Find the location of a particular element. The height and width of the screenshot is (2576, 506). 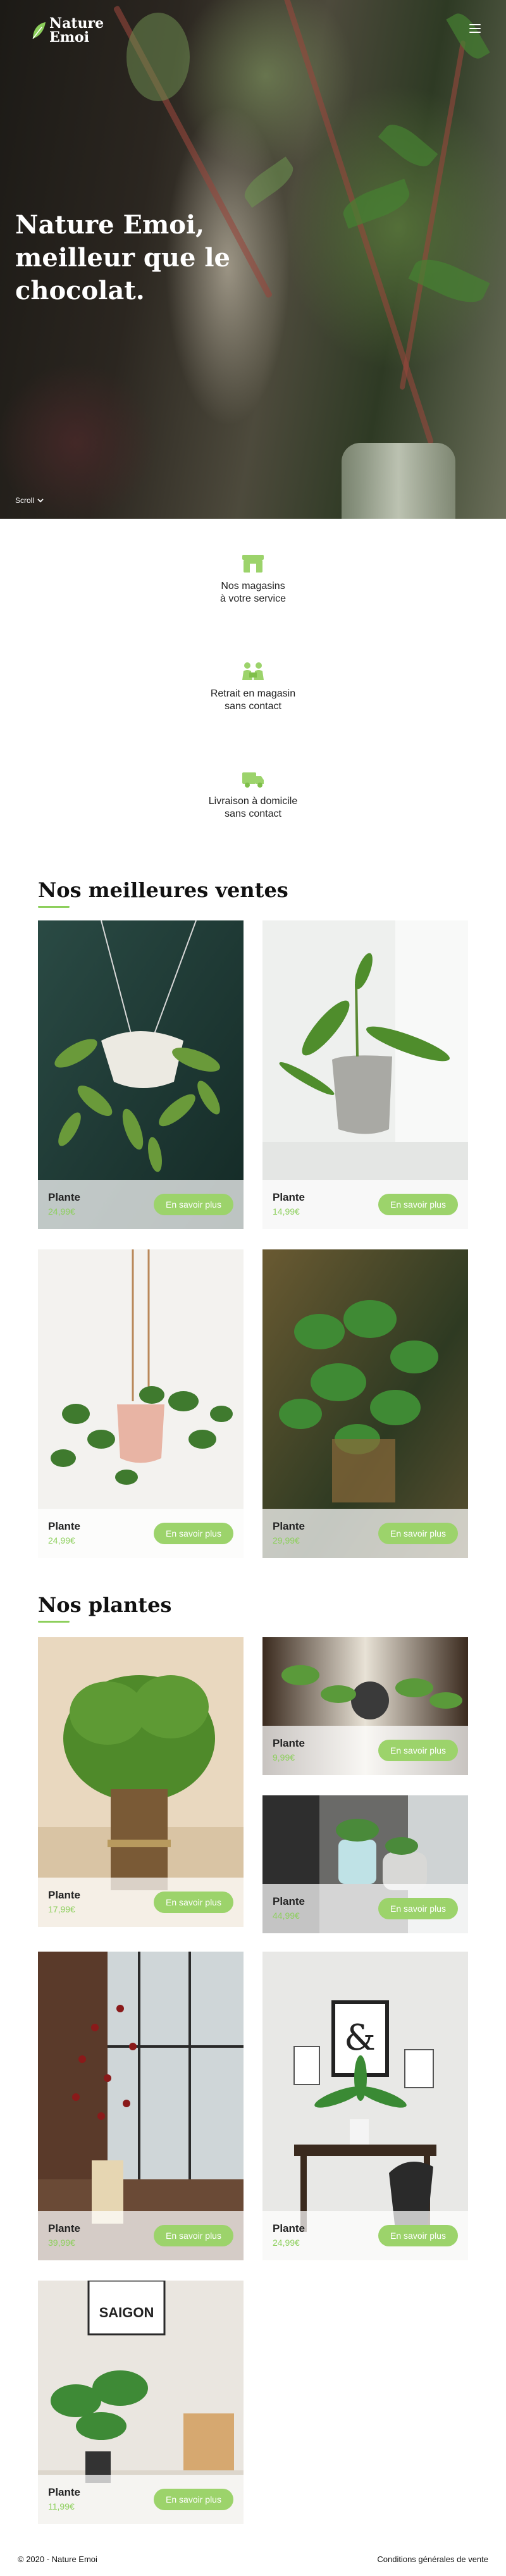

service-stores: Nos magasins à votre service is located at coordinates (253, 579).